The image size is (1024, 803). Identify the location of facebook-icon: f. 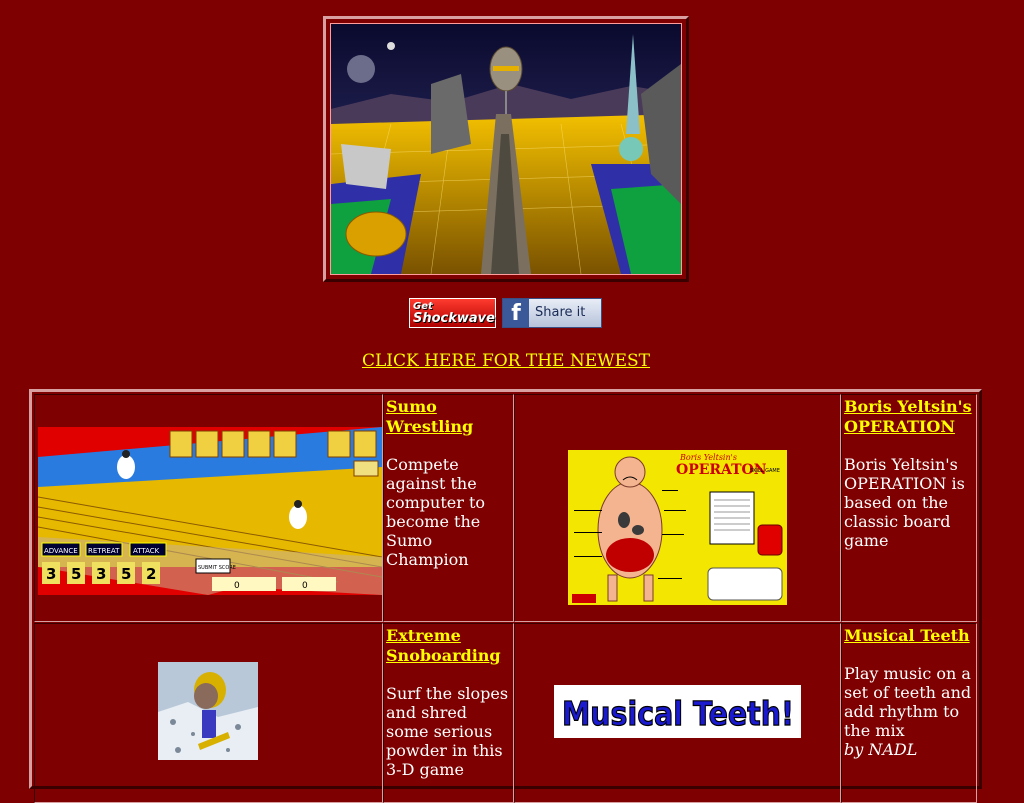
(516, 313).